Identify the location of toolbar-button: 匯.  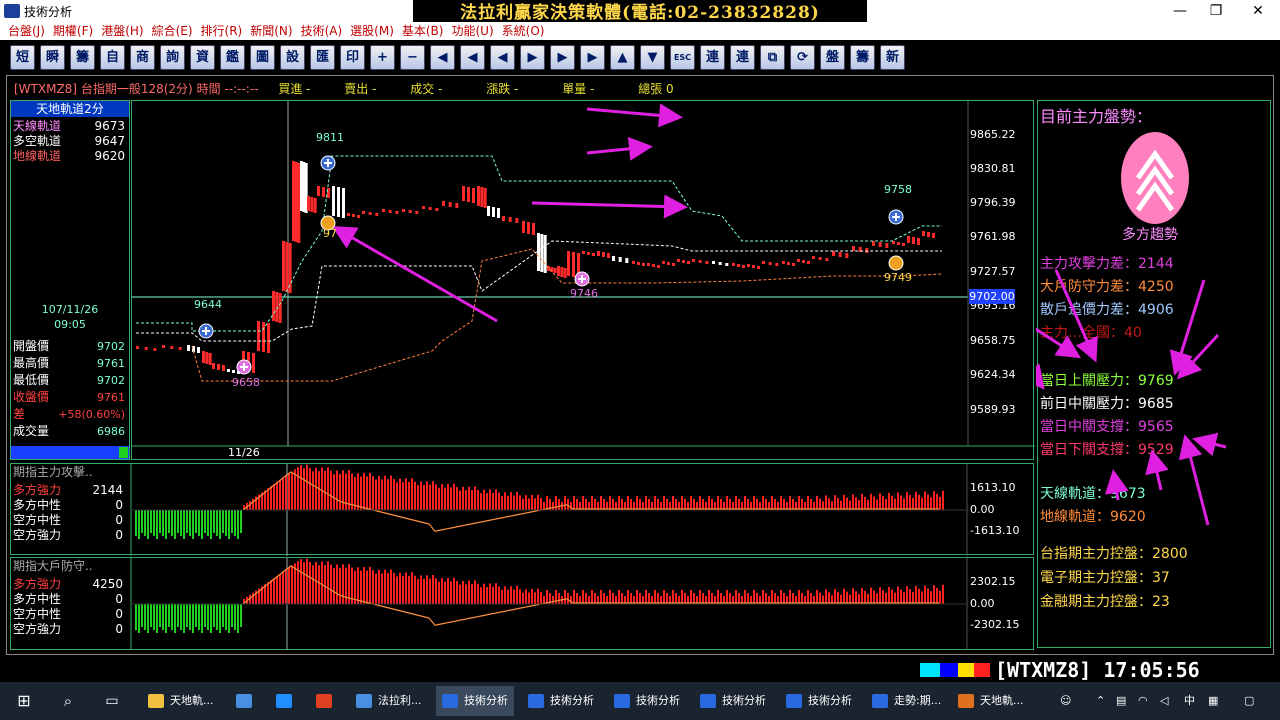
(322, 57).